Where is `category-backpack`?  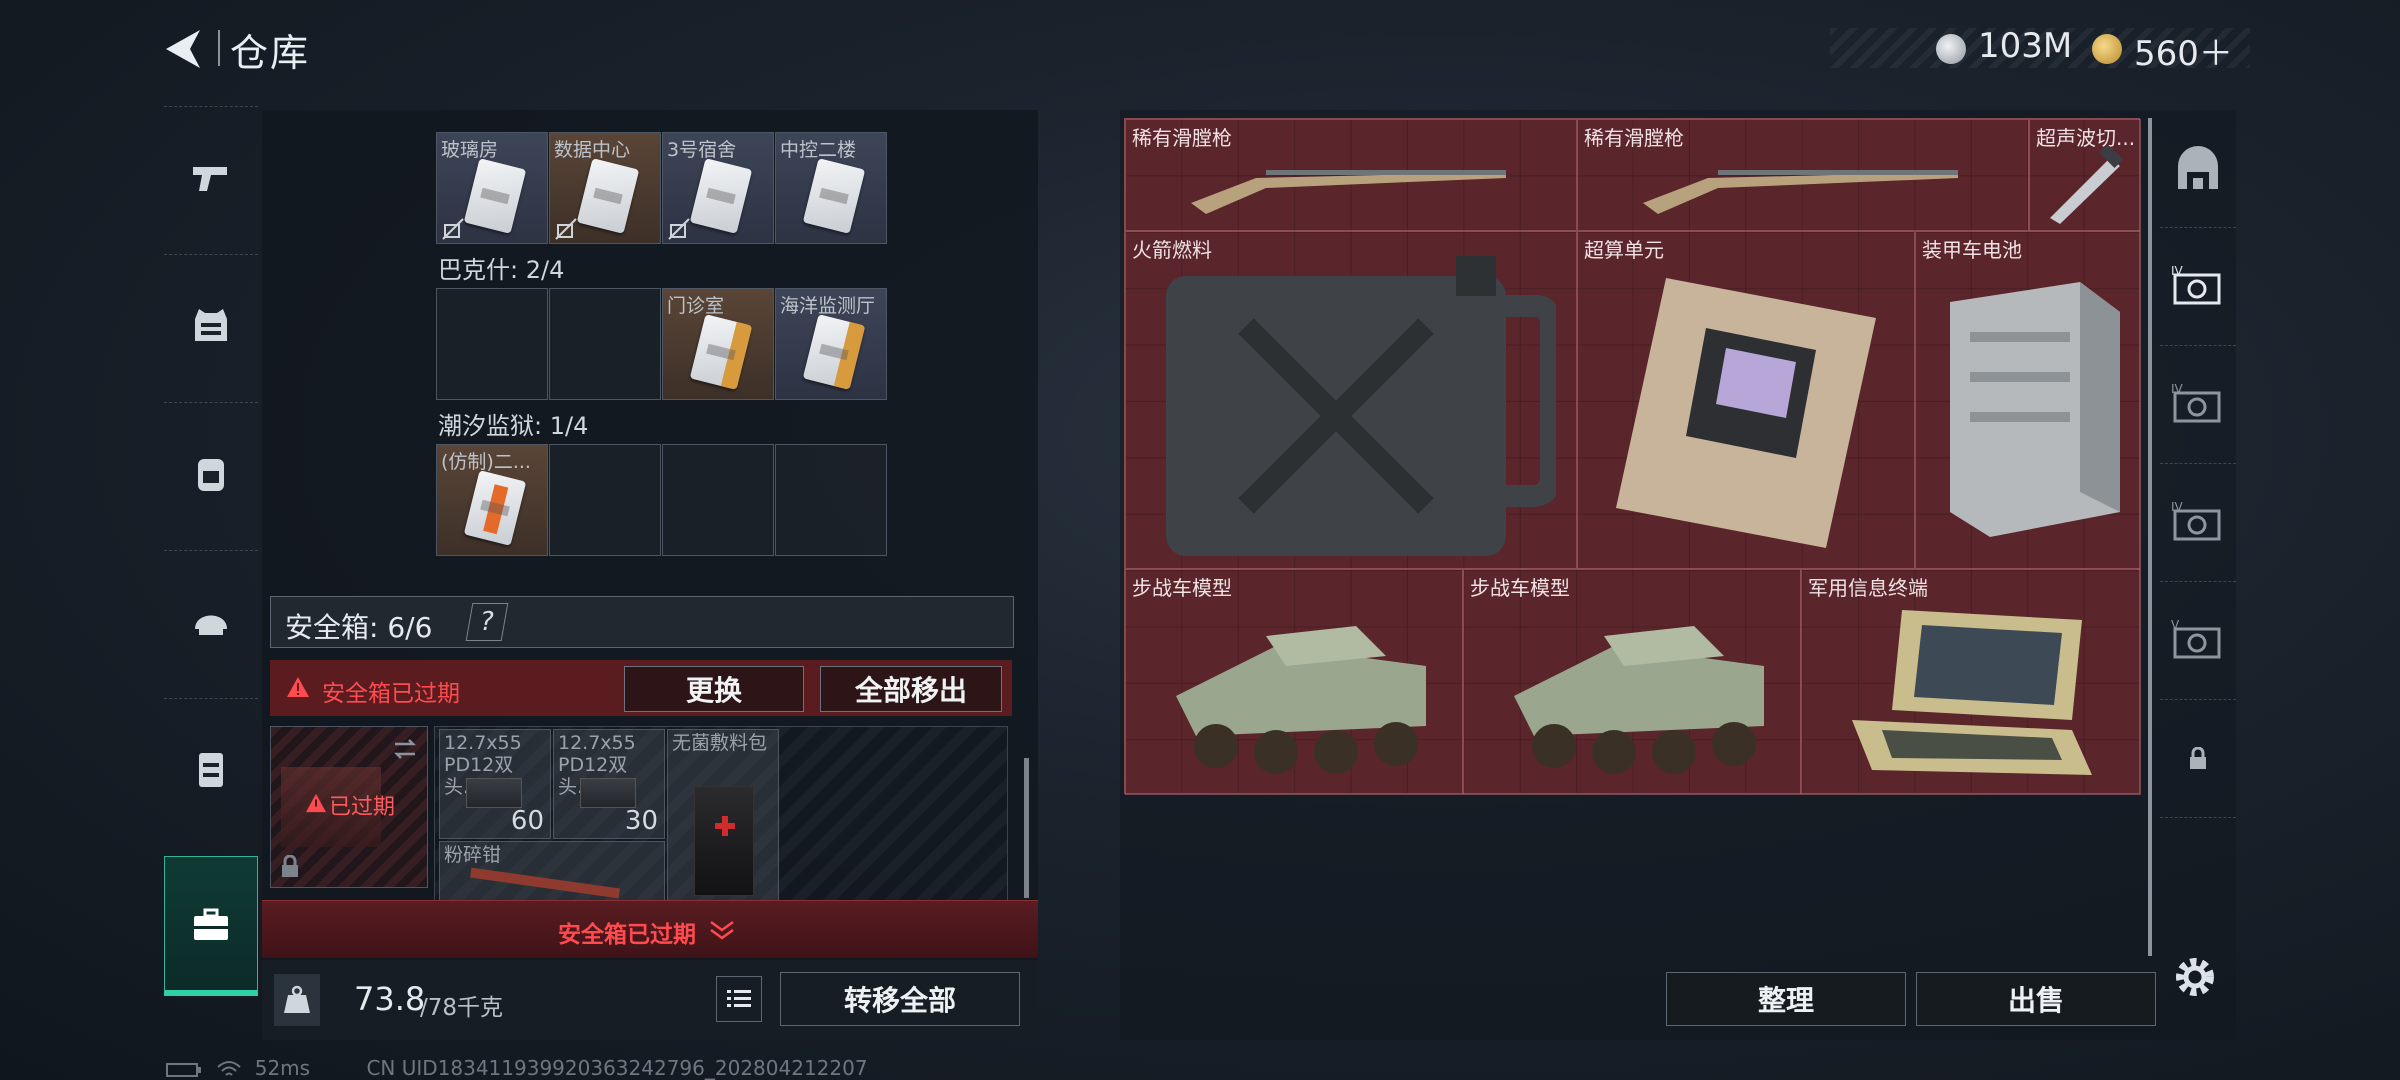
category-backpack is located at coordinates (211, 472).